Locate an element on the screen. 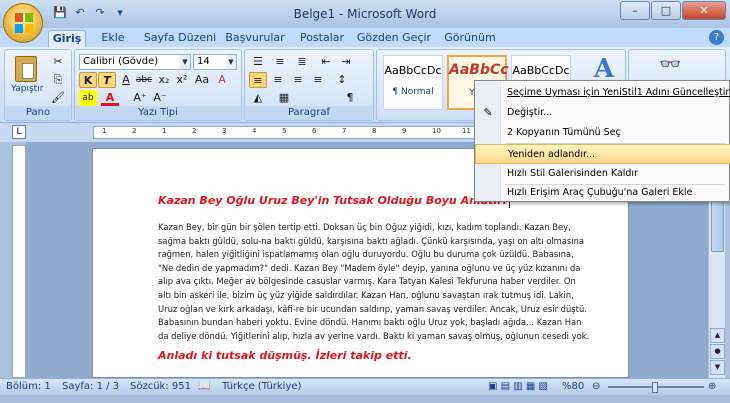  previous-page-icon: ▲ is located at coordinates (717, 335).